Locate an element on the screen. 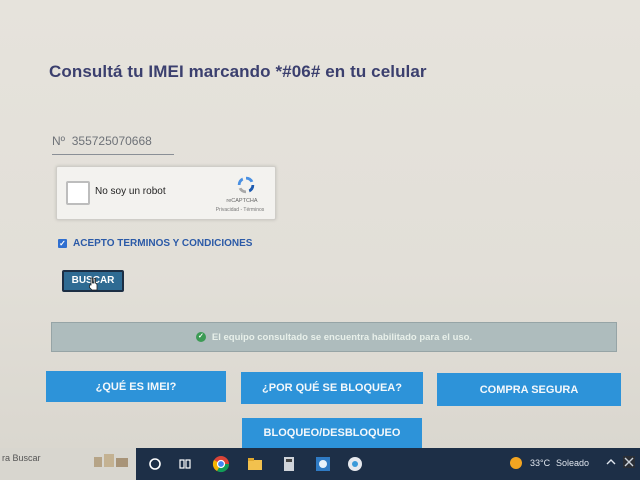 The image size is (640, 480). recaptcha-label: No soy un robot is located at coordinates (130, 191).